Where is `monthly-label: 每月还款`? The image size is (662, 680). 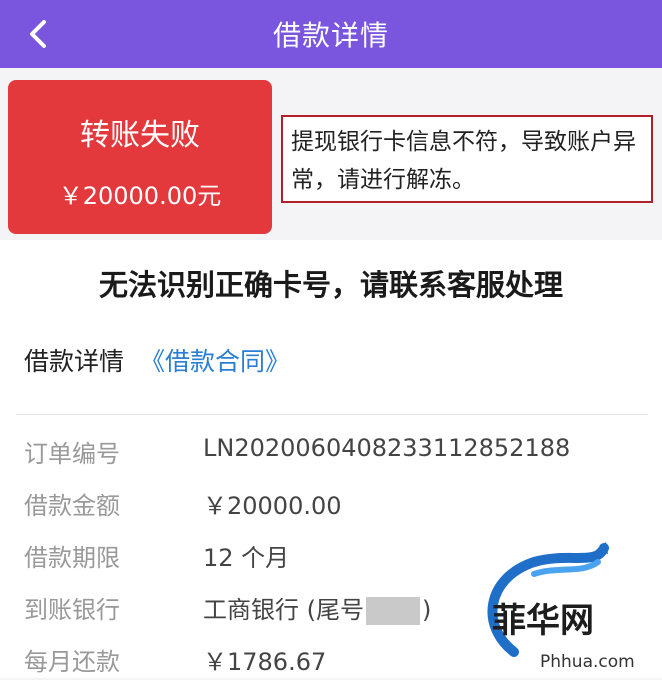 monthly-label: 每月还款 is located at coordinates (72, 662).